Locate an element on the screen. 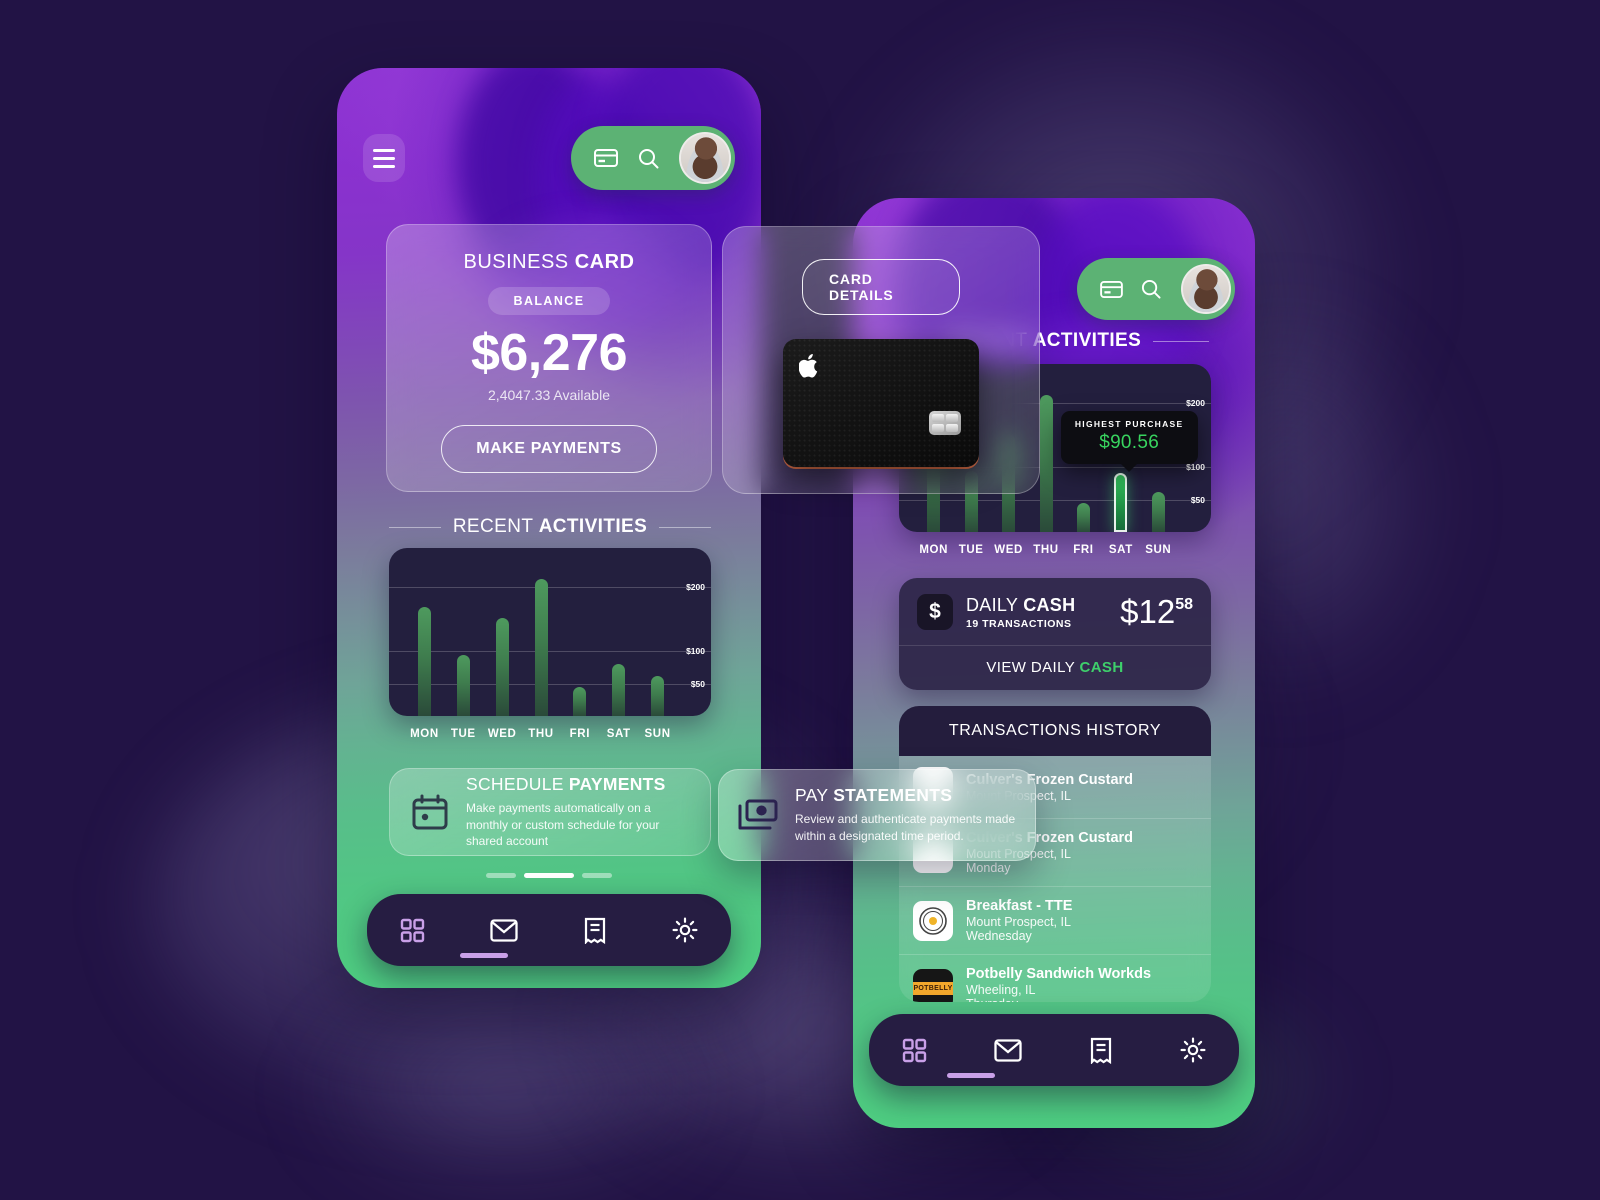 Image resolution: width=1600 pixels, height=1200 pixels. transaction-day: Wednesday is located at coordinates (999, 936).